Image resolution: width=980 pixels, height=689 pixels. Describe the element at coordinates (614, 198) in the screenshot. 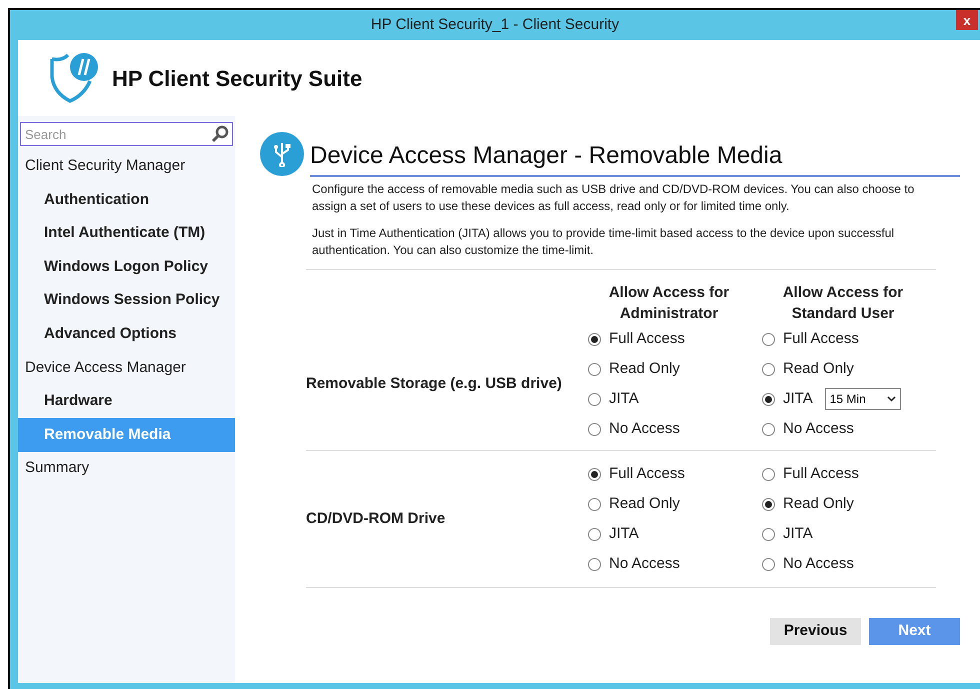

I see `description-text: Configure the access of removable media such as USB drive and CD/DVD-ROM devices. You can also choose to assign a set of users to use these devices as full access, read only or for limited time only.` at that location.